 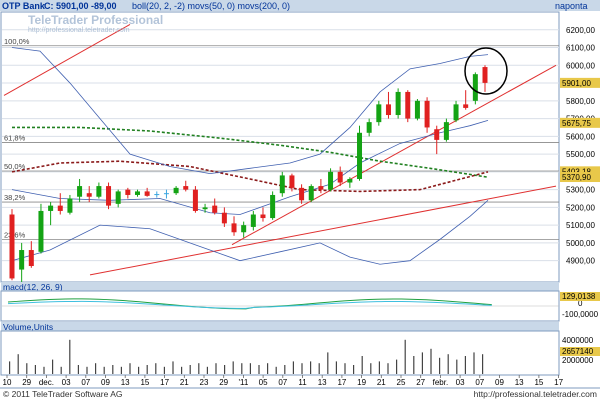 I want to click on x-tick-label: 19, so click(x=361, y=382).